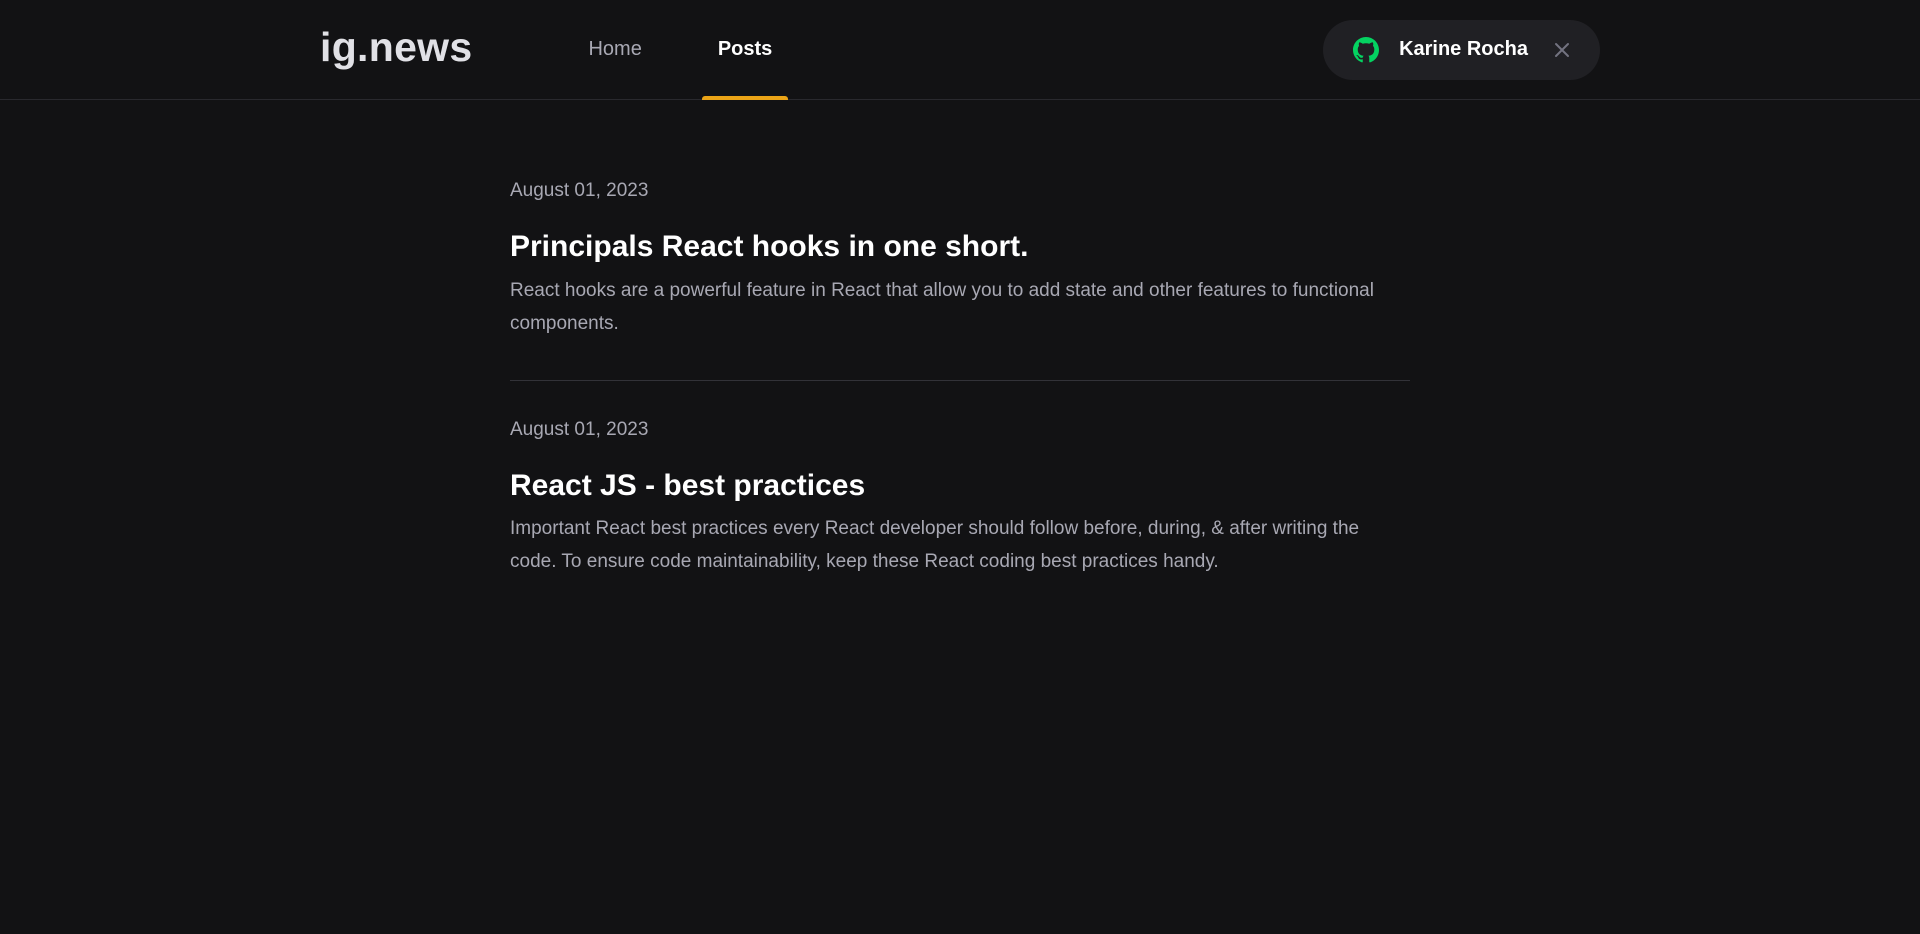 This screenshot has width=1920, height=934. What do you see at coordinates (960, 486) in the screenshot?
I see `post-title: React JS - best practices` at bounding box center [960, 486].